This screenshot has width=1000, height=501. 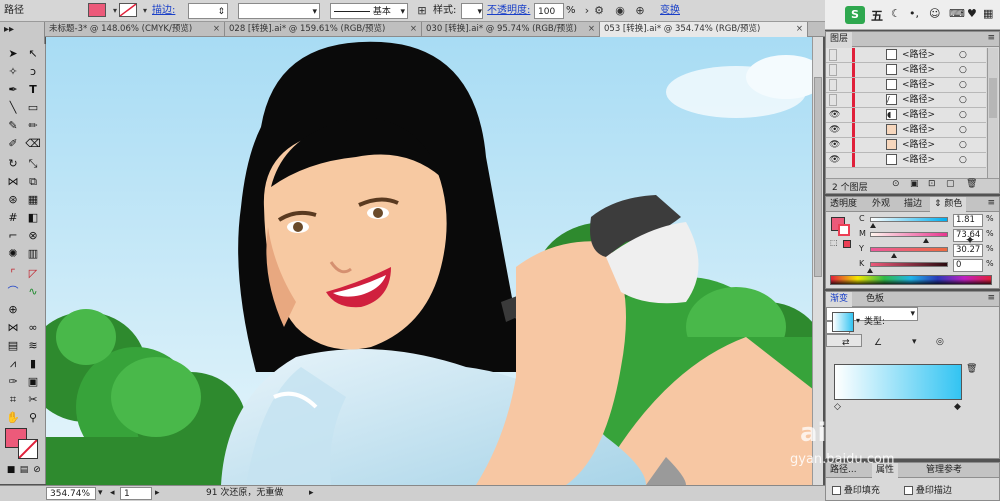 What do you see at coordinates (33, 292) in the screenshot?
I see `wave-tool-icon: ∿` at bounding box center [33, 292].